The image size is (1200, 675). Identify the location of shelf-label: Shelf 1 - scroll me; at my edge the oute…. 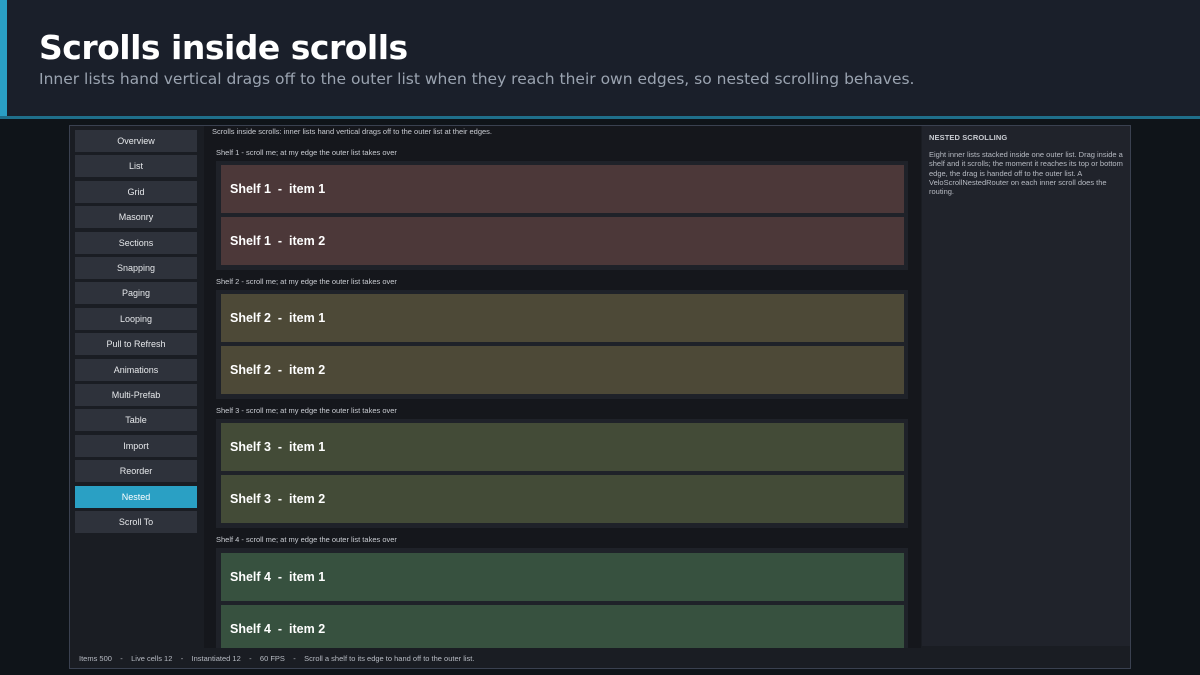
(306, 152).